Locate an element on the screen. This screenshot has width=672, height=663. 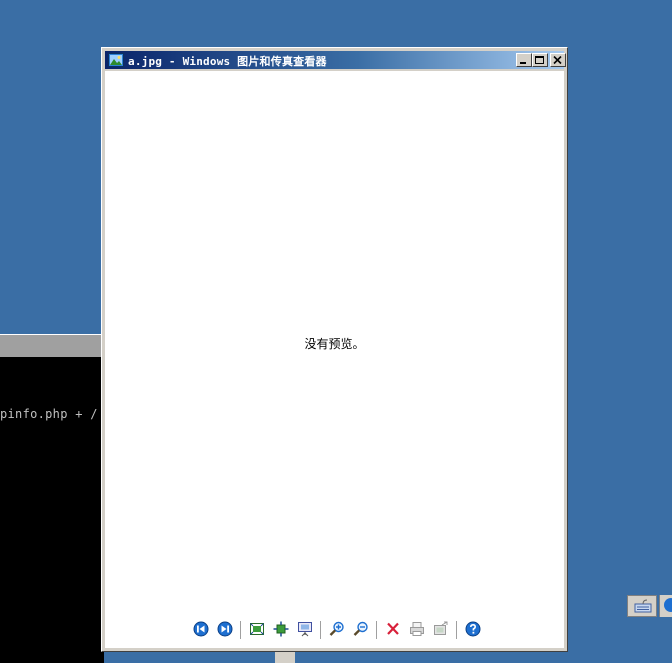
delete-x-icon is located at coordinates (393, 628).